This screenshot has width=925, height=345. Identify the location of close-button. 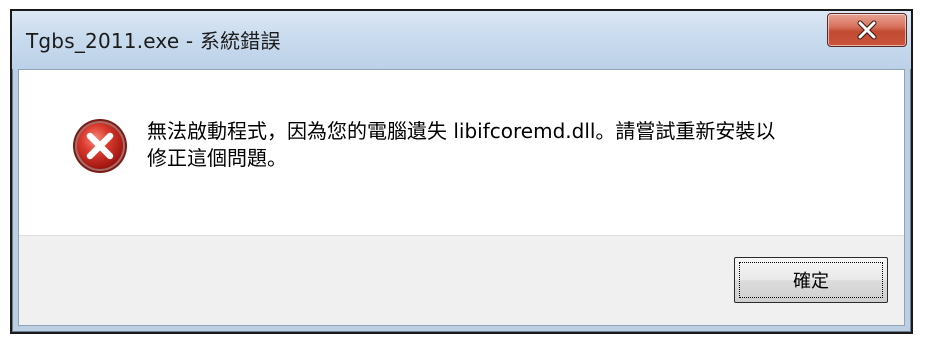
(867, 30).